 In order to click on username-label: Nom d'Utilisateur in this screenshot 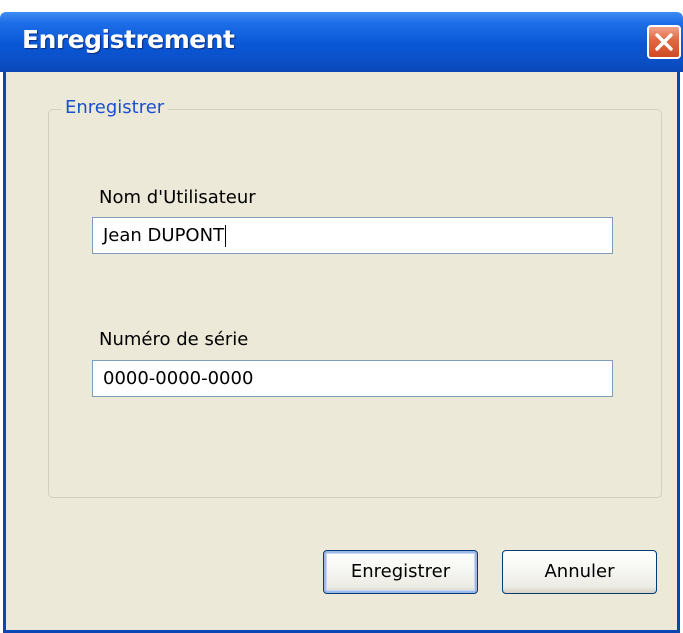, I will do `click(177, 197)`.